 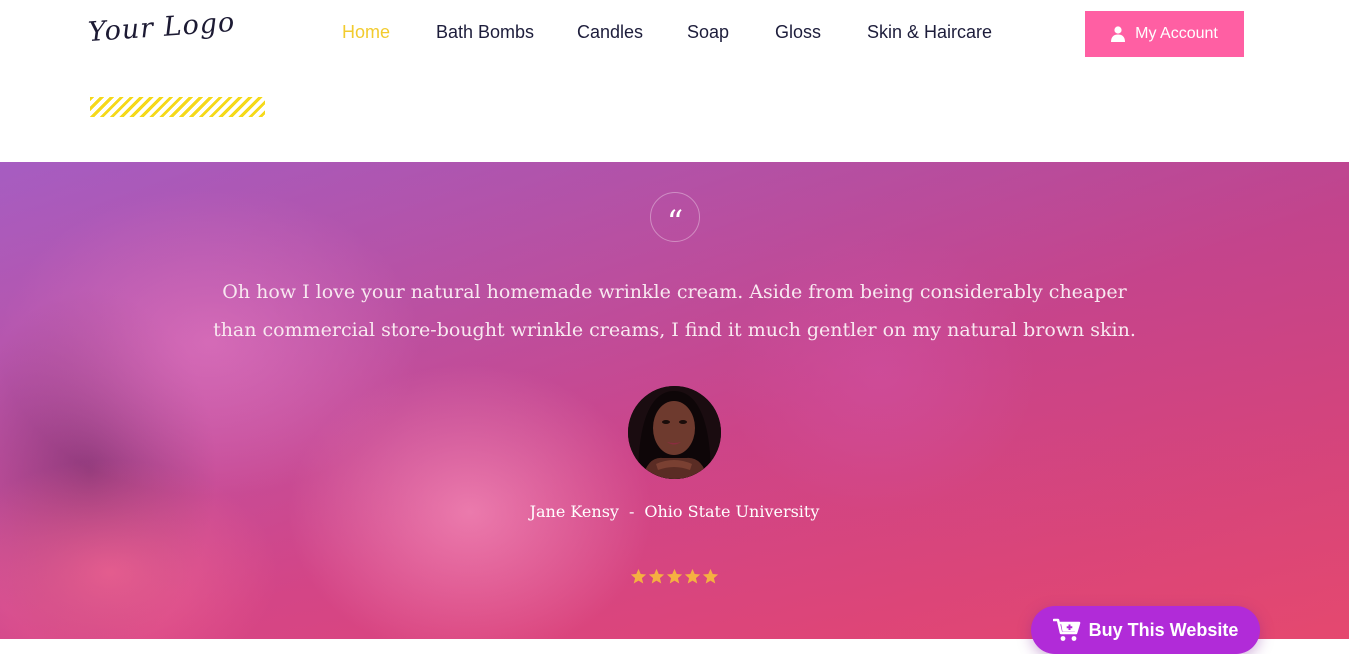 What do you see at coordinates (1176, 33) in the screenshot?
I see `my-account-label: My Account` at bounding box center [1176, 33].